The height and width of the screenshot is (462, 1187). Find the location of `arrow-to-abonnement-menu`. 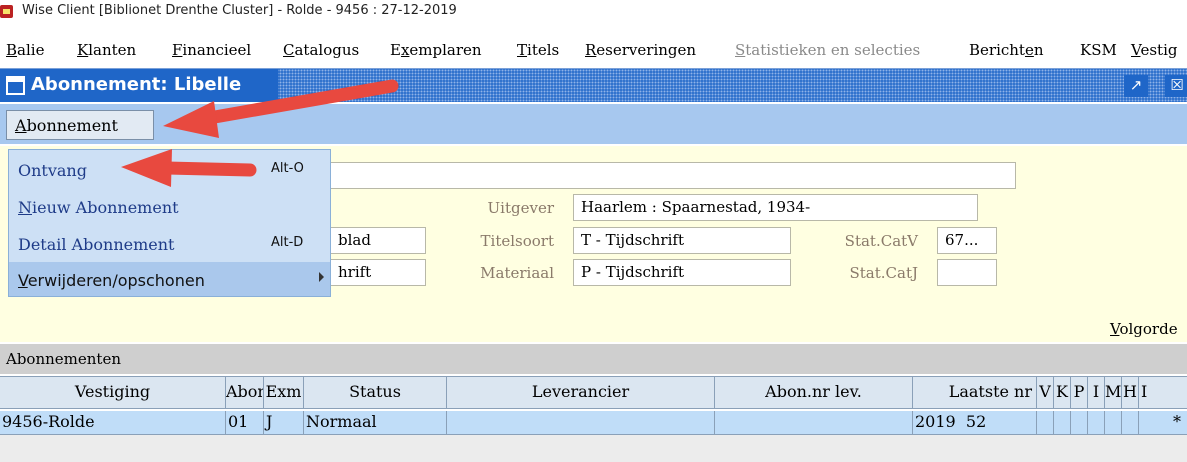

arrow-to-abonnement-menu is located at coordinates (281, 108).